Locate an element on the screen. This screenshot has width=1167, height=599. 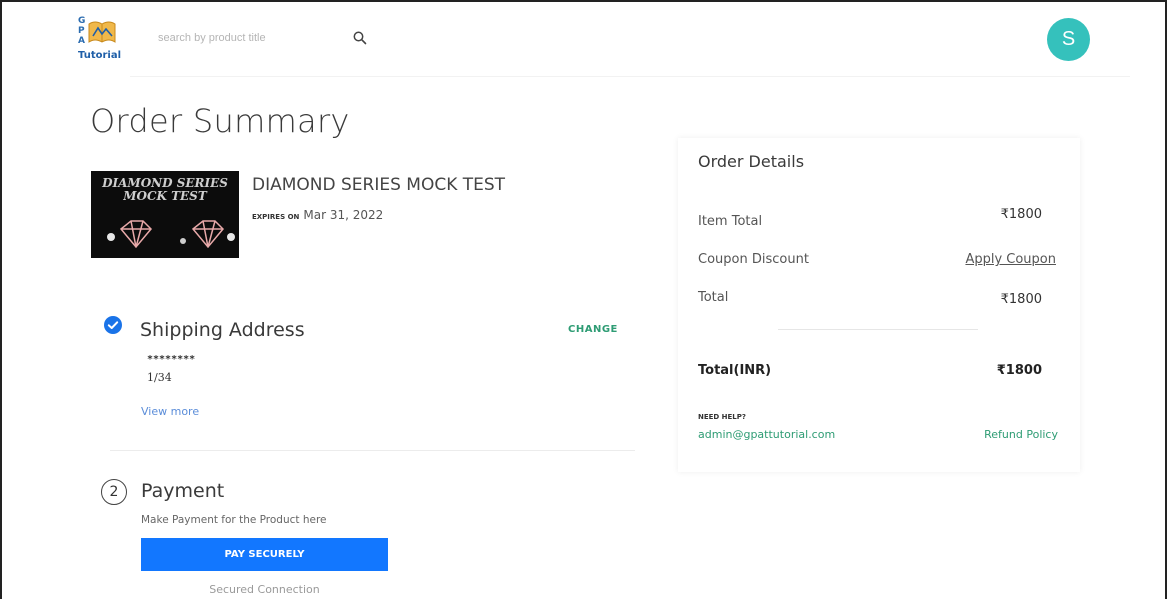
header-divider is located at coordinates (630, 76).